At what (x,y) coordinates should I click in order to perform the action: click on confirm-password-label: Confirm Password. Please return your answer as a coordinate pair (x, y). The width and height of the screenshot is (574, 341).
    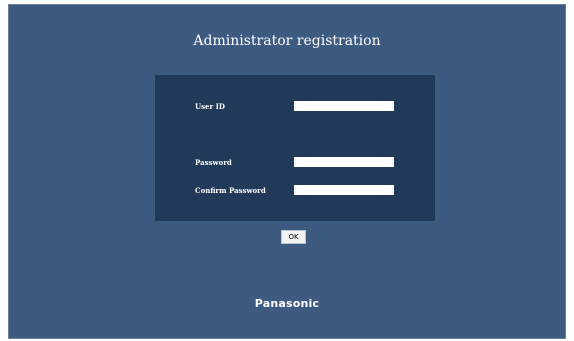
    Looking at the image, I should click on (230, 190).